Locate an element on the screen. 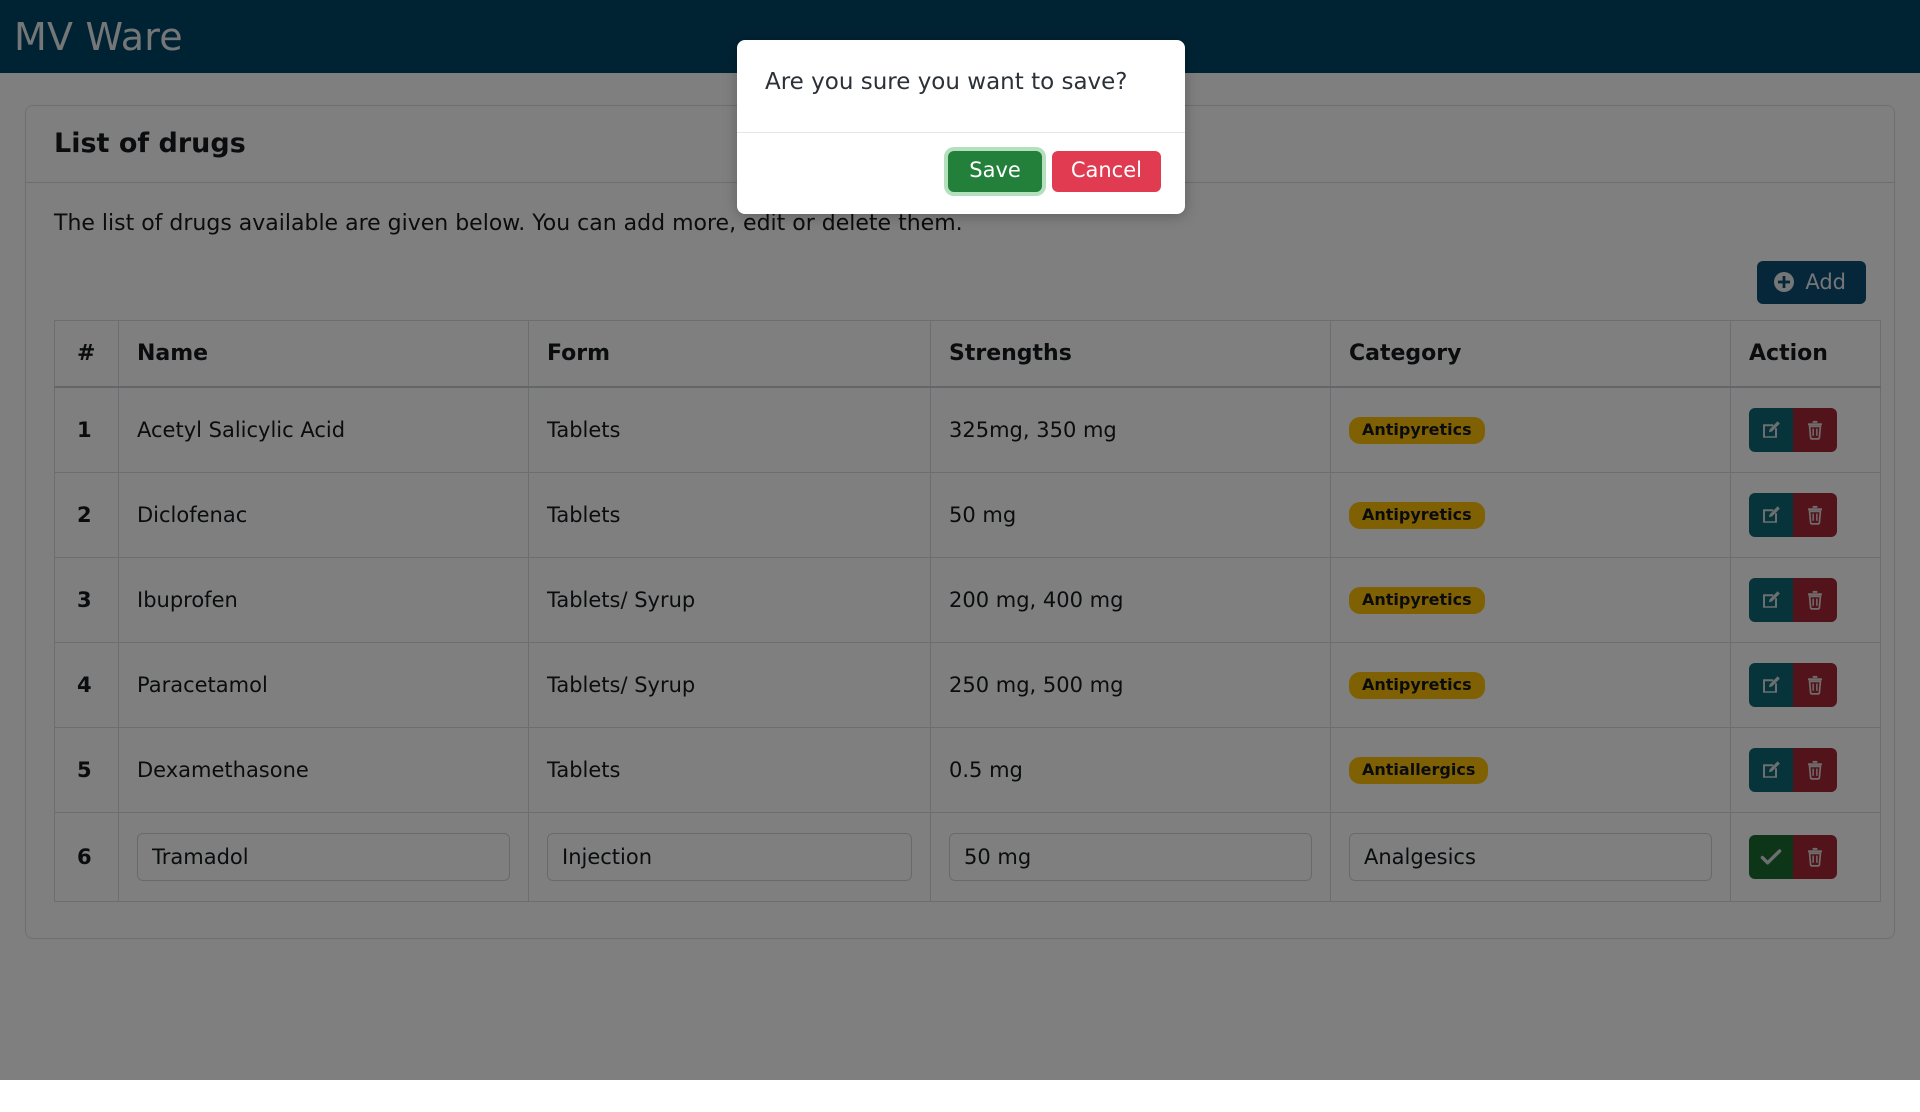 The width and height of the screenshot is (1920, 1112). modal-footer: Save Cancel is located at coordinates (961, 173).